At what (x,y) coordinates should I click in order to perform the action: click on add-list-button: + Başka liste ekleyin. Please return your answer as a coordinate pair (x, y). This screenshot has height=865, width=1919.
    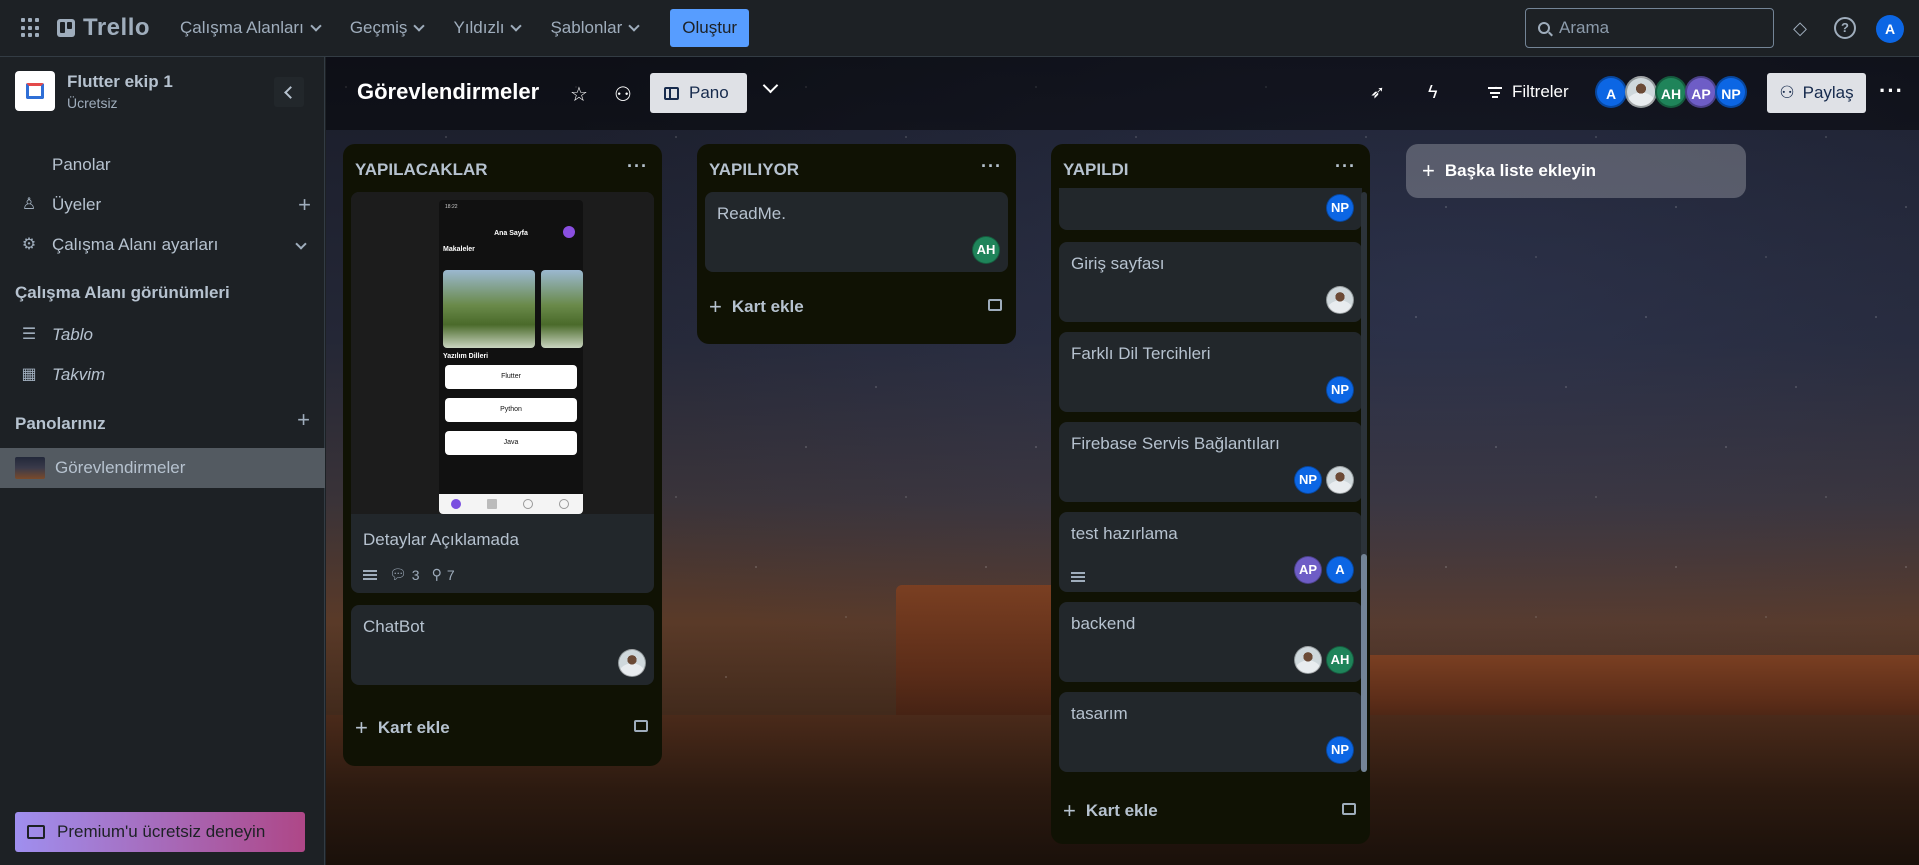
    Looking at the image, I should click on (1576, 171).